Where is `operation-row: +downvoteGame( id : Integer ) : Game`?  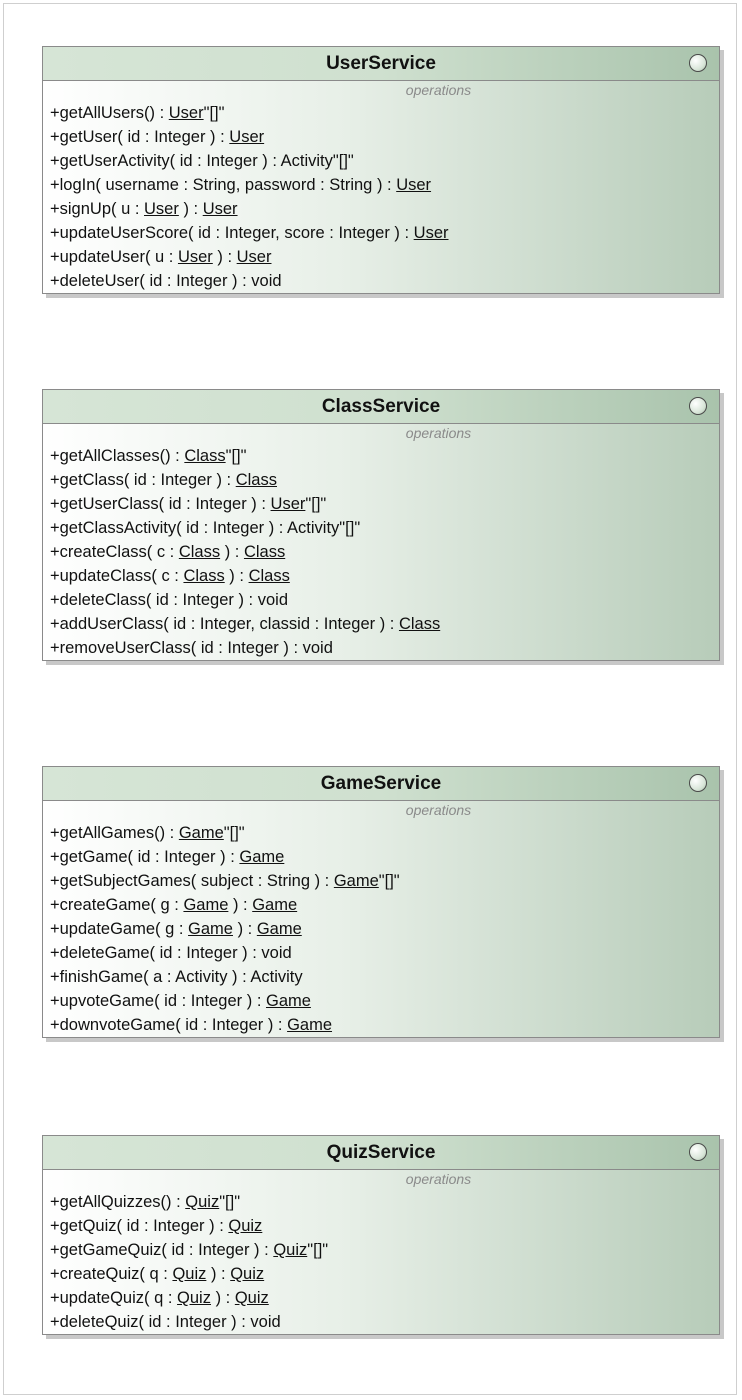 operation-row: +downvoteGame( id : Integer ) : Game is located at coordinates (381, 1025).